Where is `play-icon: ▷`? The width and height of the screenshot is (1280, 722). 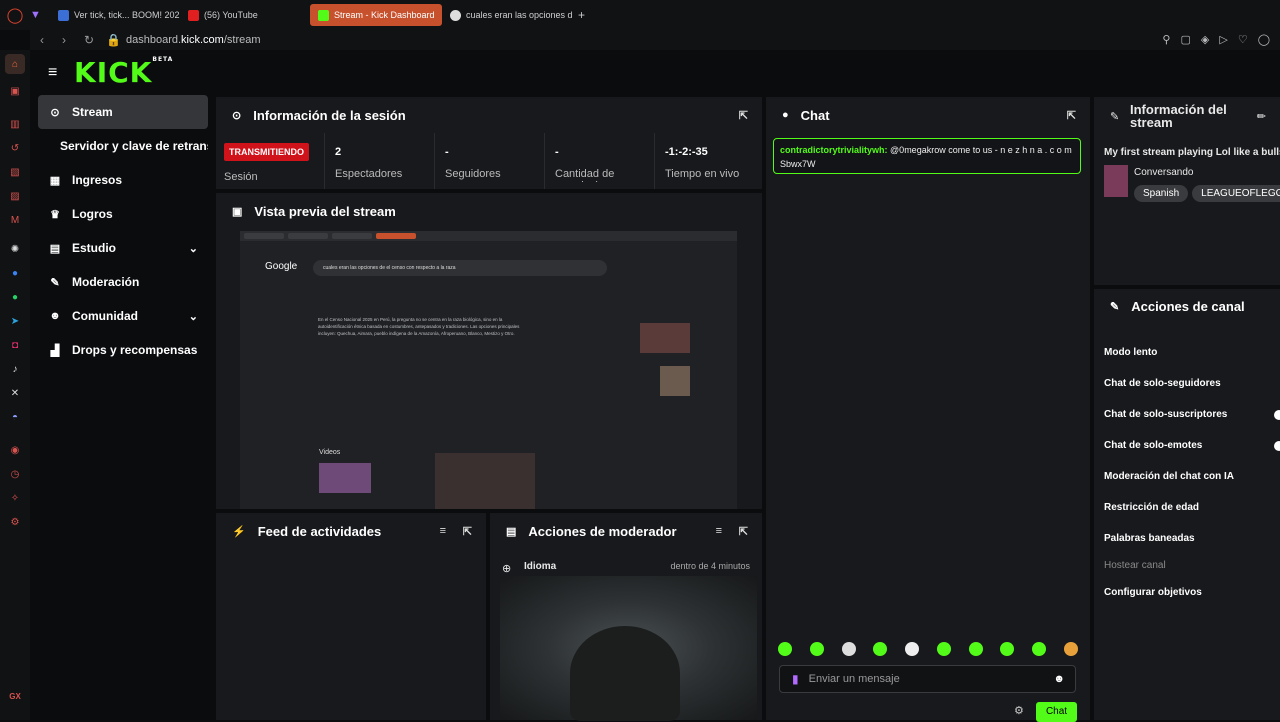 play-icon: ▷ is located at coordinates (1223, 39).